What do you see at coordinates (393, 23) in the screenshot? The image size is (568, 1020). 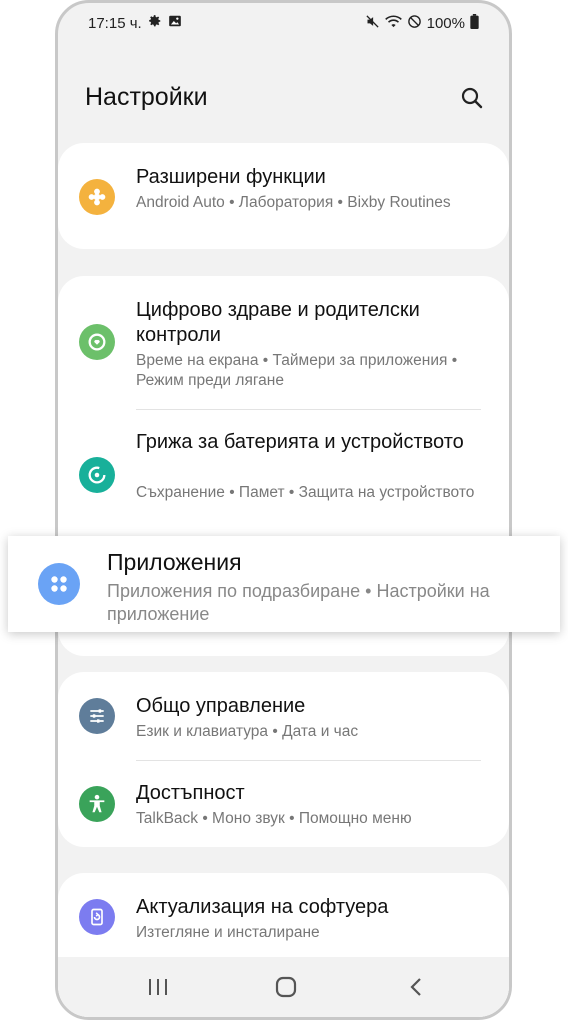 I see `wifi-icon` at bounding box center [393, 23].